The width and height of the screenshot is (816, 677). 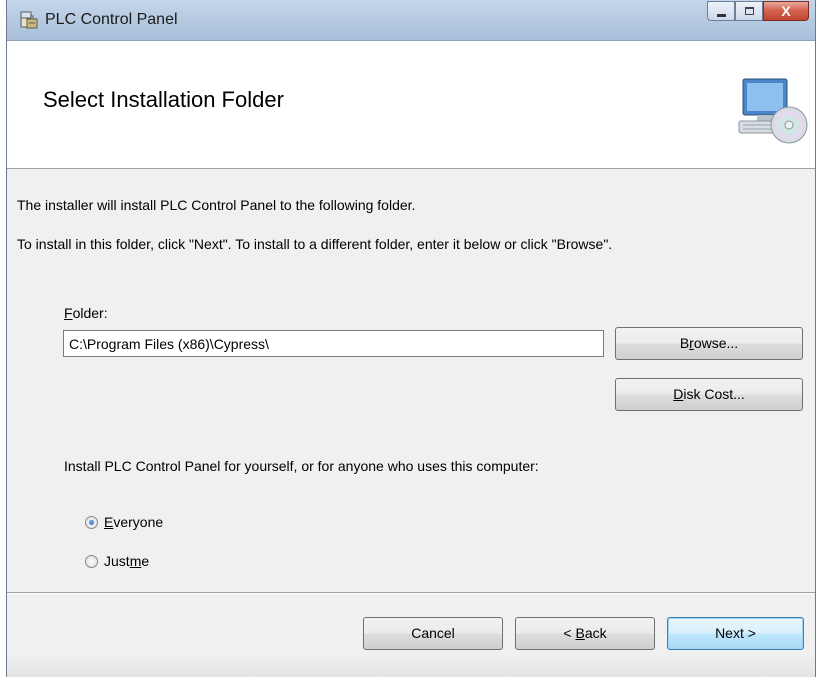 I want to click on radio-everyone: Everyone, so click(x=124, y=522).